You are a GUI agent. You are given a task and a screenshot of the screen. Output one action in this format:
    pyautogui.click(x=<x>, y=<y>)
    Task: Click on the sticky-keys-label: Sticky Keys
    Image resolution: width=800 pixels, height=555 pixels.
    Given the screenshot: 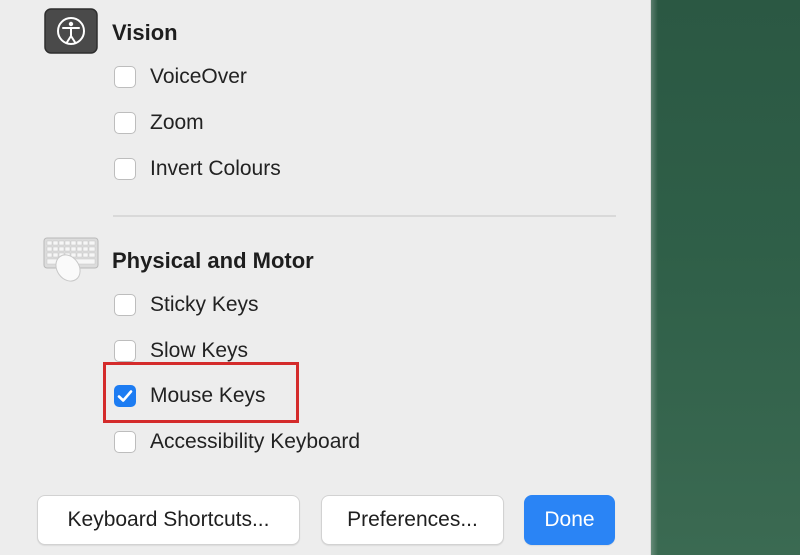 What is the action you would take?
    pyautogui.click(x=204, y=304)
    